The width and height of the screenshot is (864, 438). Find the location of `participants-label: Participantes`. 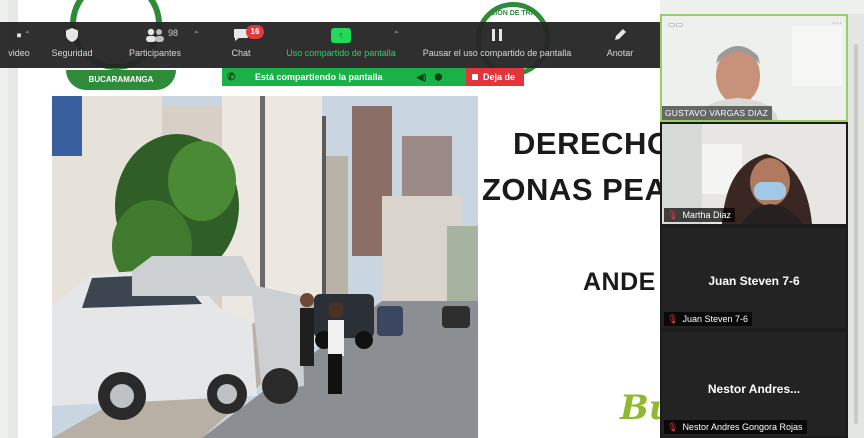

participants-label: Participantes is located at coordinates (155, 53).